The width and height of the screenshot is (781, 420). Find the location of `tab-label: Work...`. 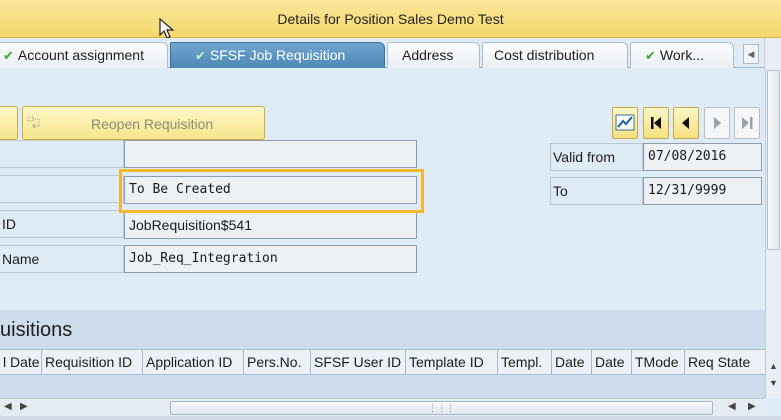

tab-label: Work... is located at coordinates (681, 55).